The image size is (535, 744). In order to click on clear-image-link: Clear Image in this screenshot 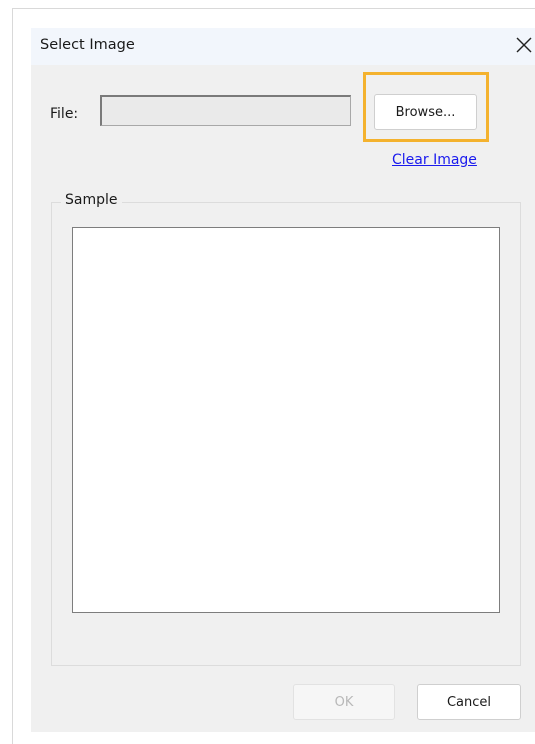, I will do `click(434, 160)`.